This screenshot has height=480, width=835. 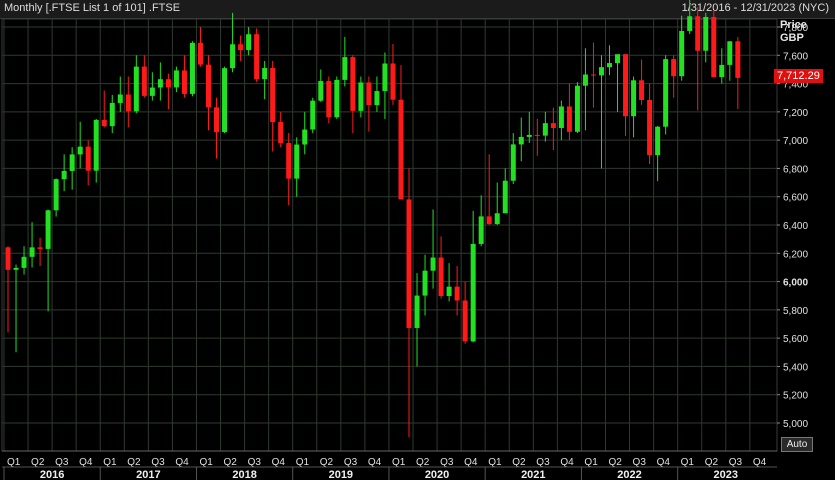 I want to click on price-label-text: Price, so click(x=793, y=25).